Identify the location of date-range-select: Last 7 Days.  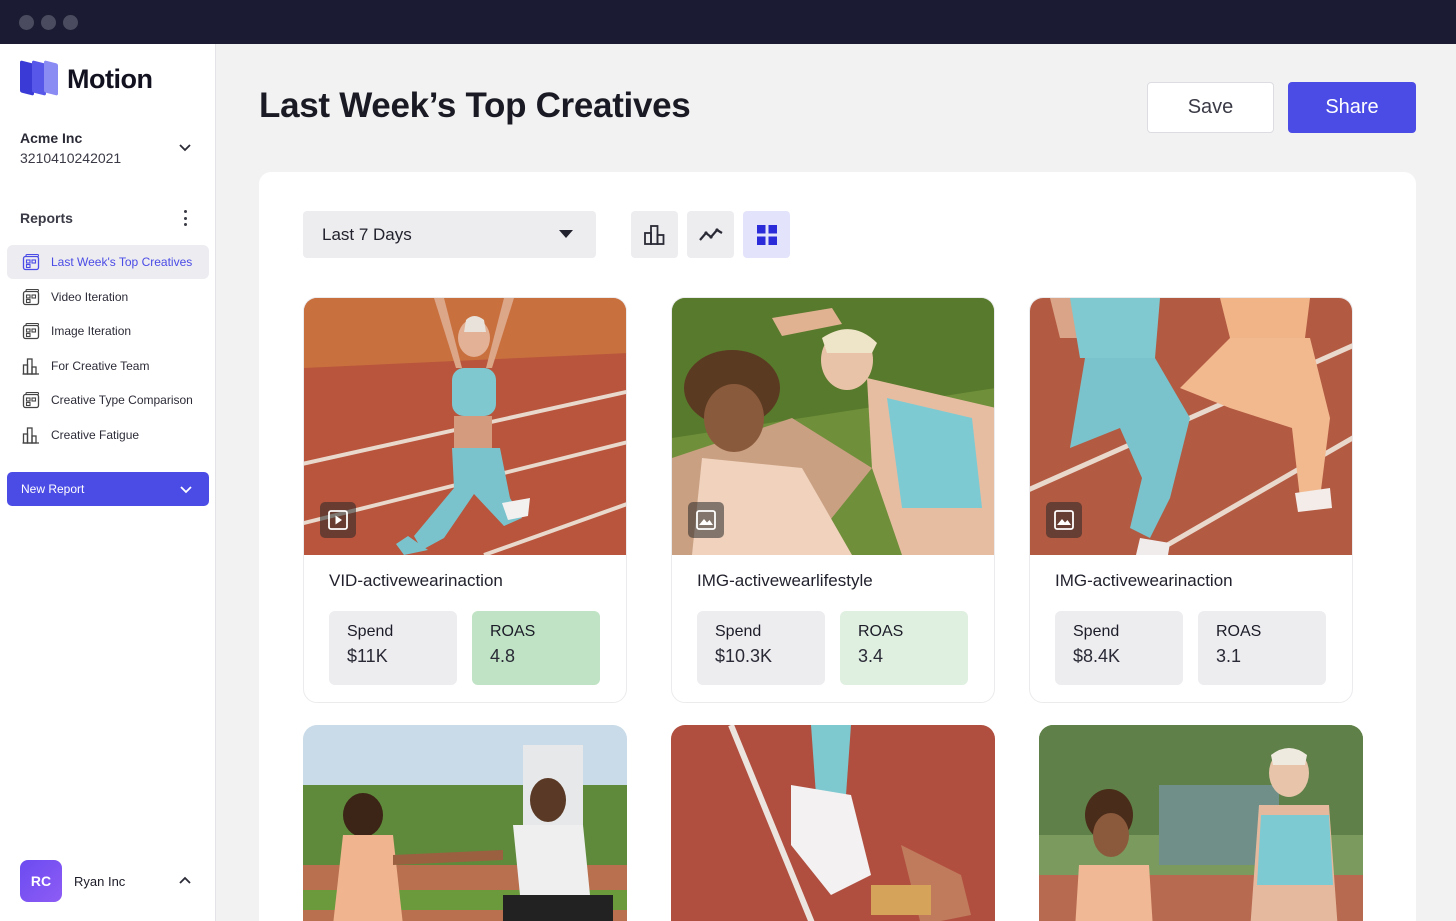
(449, 234).